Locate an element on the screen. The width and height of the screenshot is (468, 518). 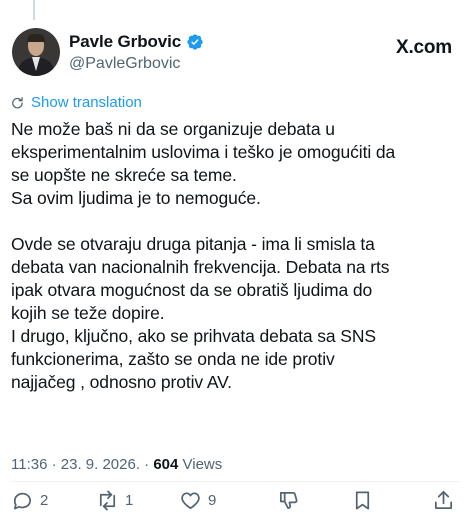
timestamp: 11:36 · 23. 9. 2026. · is located at coordinates (82, 464).